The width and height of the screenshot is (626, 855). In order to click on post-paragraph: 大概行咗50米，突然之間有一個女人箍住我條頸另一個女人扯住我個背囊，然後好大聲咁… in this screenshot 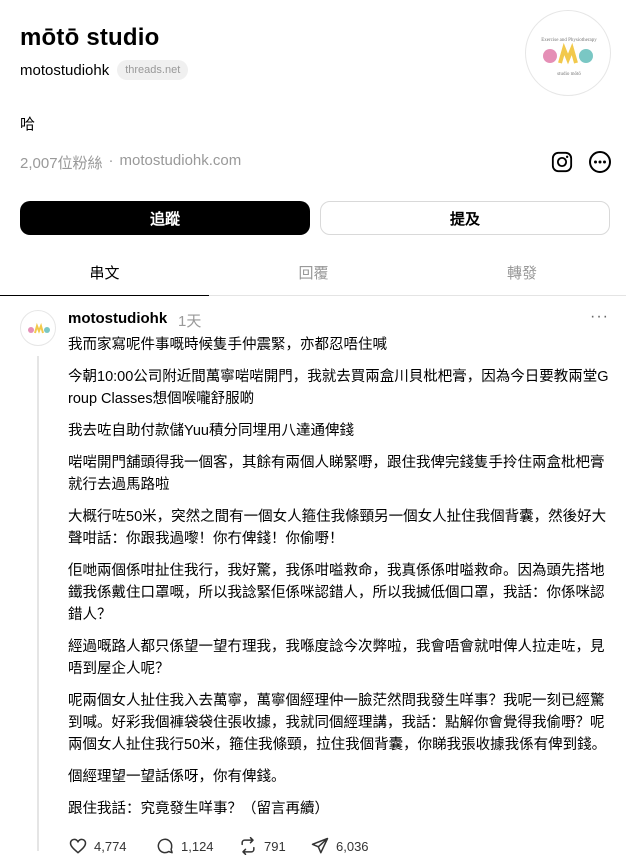, I will do `click(337, 528)`.